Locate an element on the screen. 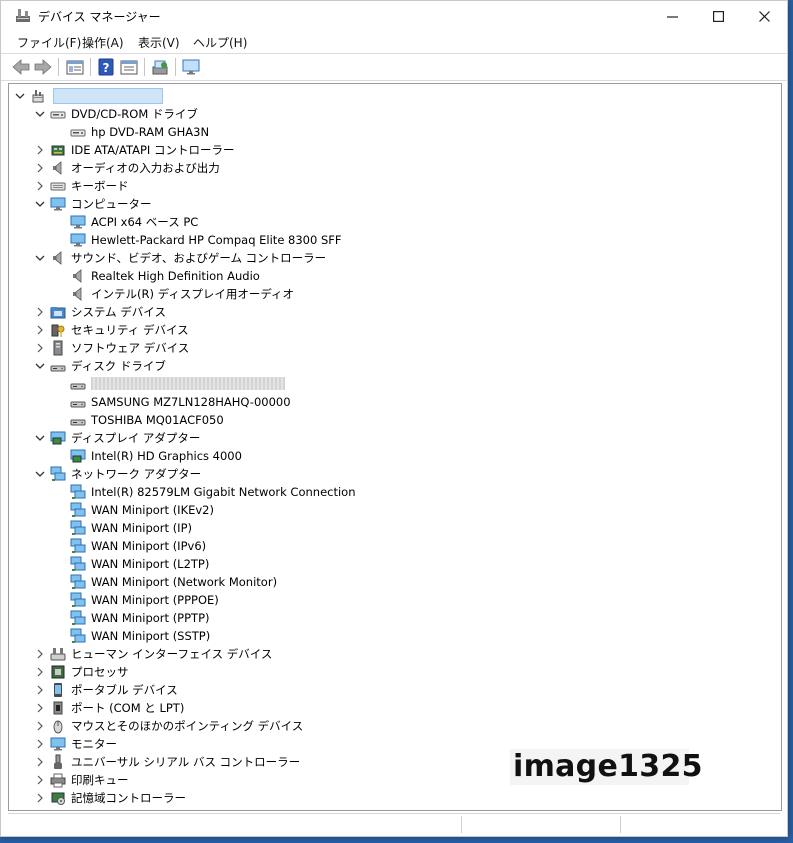 This screenshot has width=793, height=843. tree-node-label: ACPI x64 ベース PC is located at coordinates (145, 222).